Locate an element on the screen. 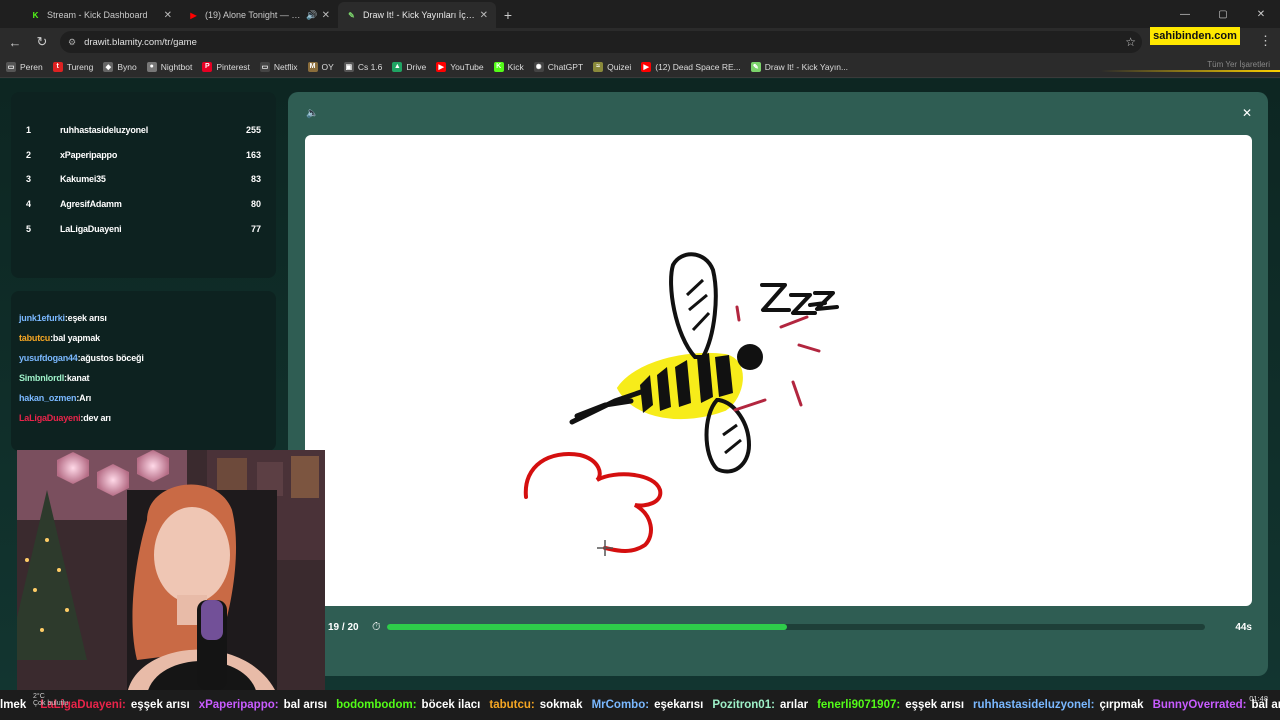  bookmark-item: ▣ Cs 1.6 is located at coordinates (363, 66).